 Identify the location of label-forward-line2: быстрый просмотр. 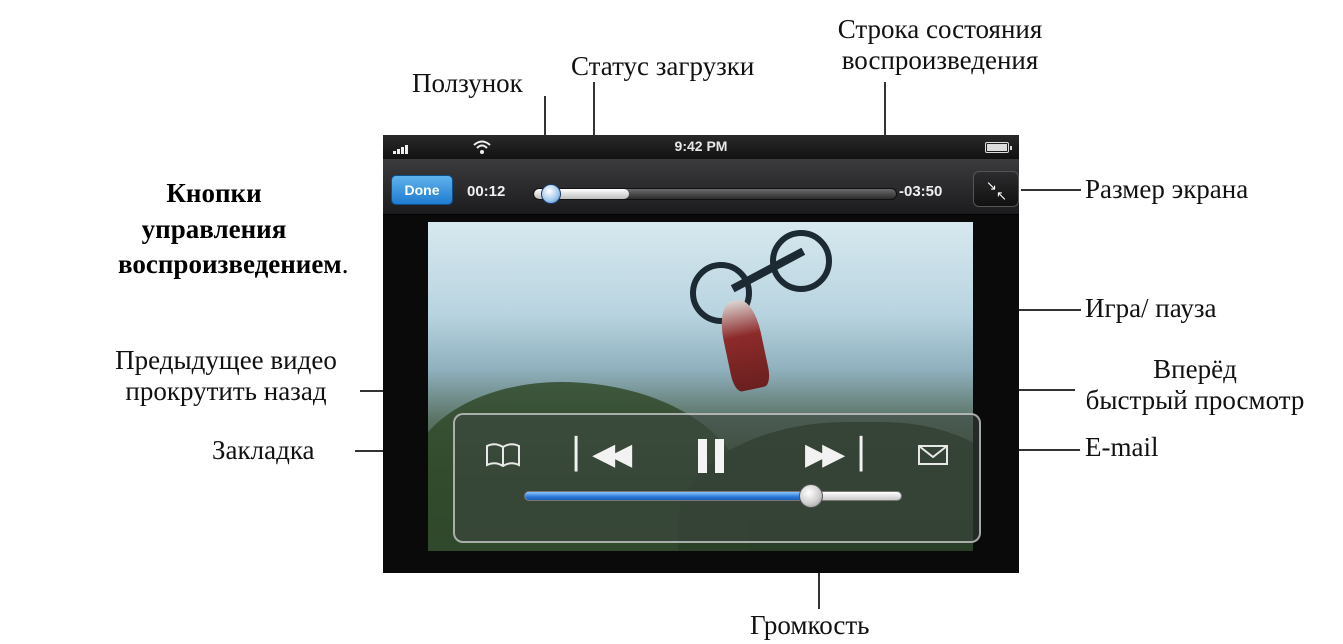
(1195, 400).